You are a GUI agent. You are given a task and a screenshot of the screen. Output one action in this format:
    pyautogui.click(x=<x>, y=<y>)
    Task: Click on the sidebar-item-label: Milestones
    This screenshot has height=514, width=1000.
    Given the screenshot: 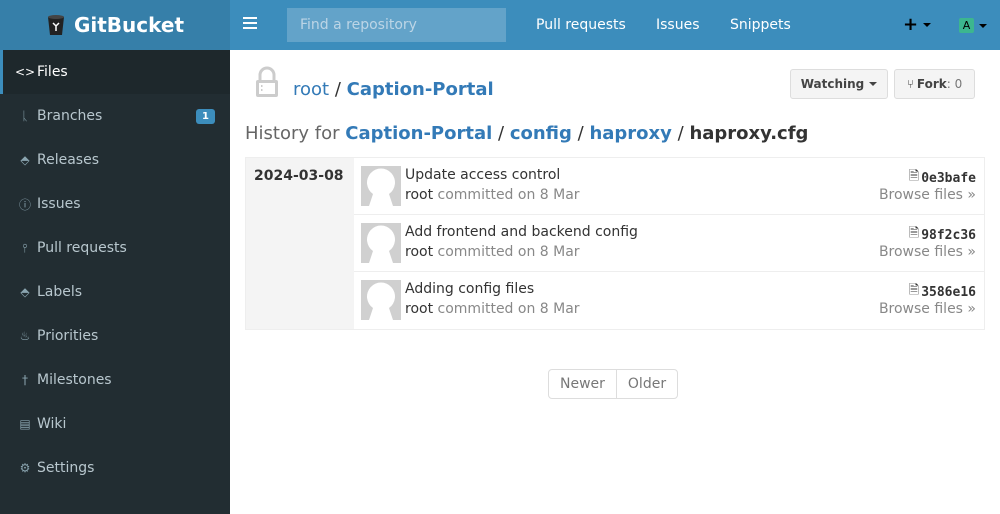 What is the action you would take?
    pyautogui.click(x=74, y=380)
    